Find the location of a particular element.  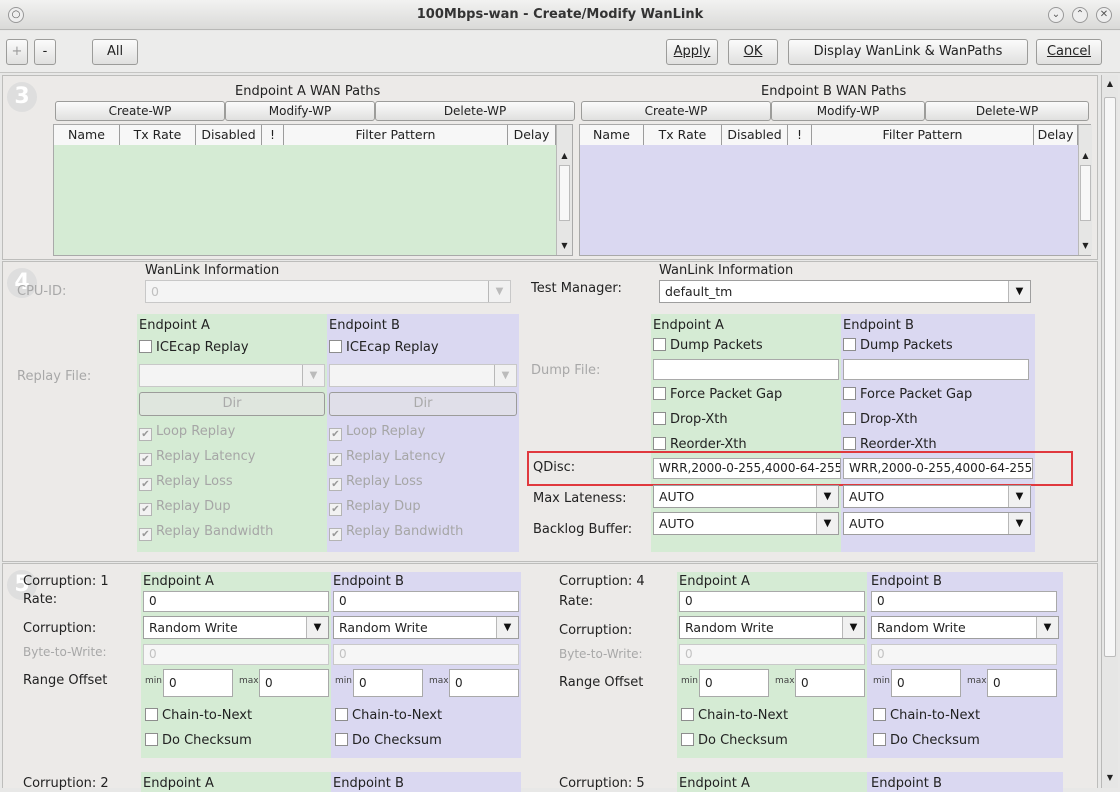

rate-a4-input: 0 is located at coordinates (772, 601).